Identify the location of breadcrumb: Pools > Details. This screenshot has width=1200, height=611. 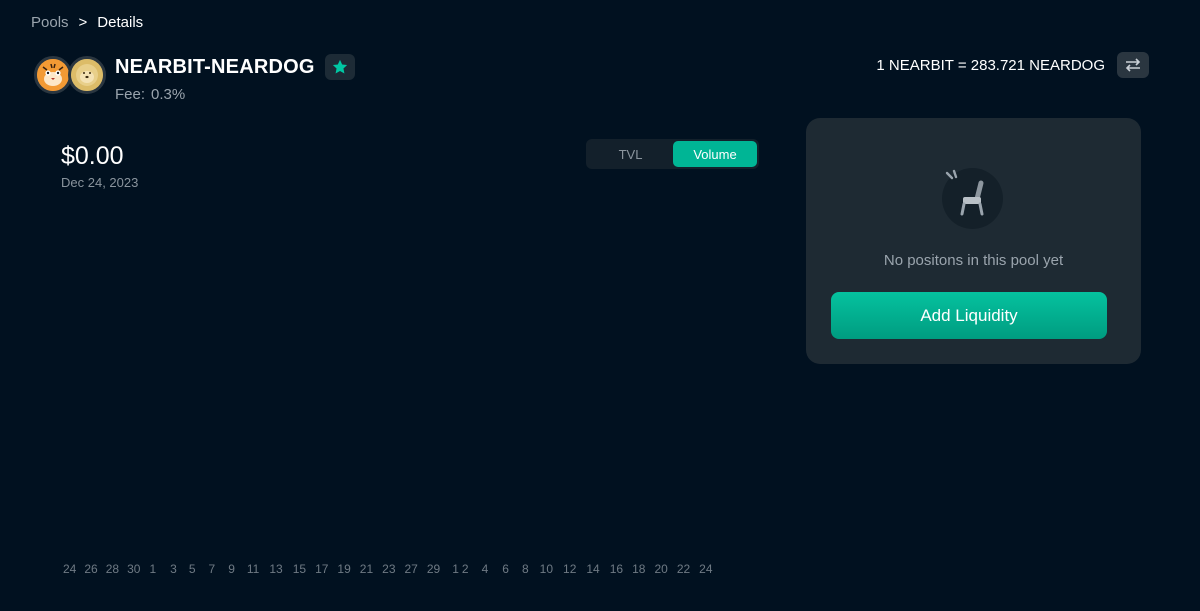
(87, 22).